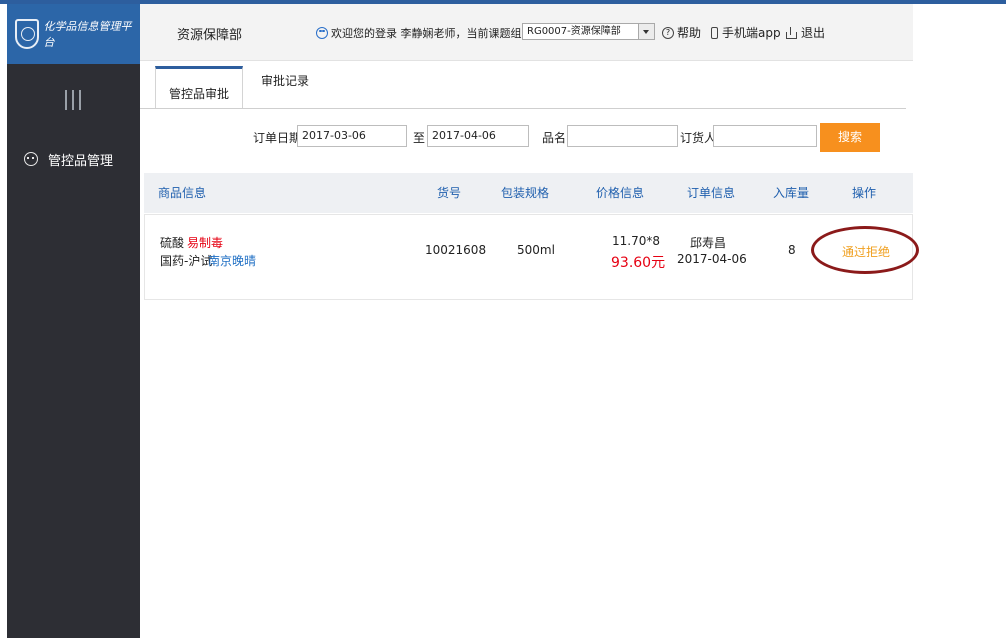 The image size is (1006, 638). I want to click on sidebar: 化学品信息管理平台 管控品管理, so click(73, 321).